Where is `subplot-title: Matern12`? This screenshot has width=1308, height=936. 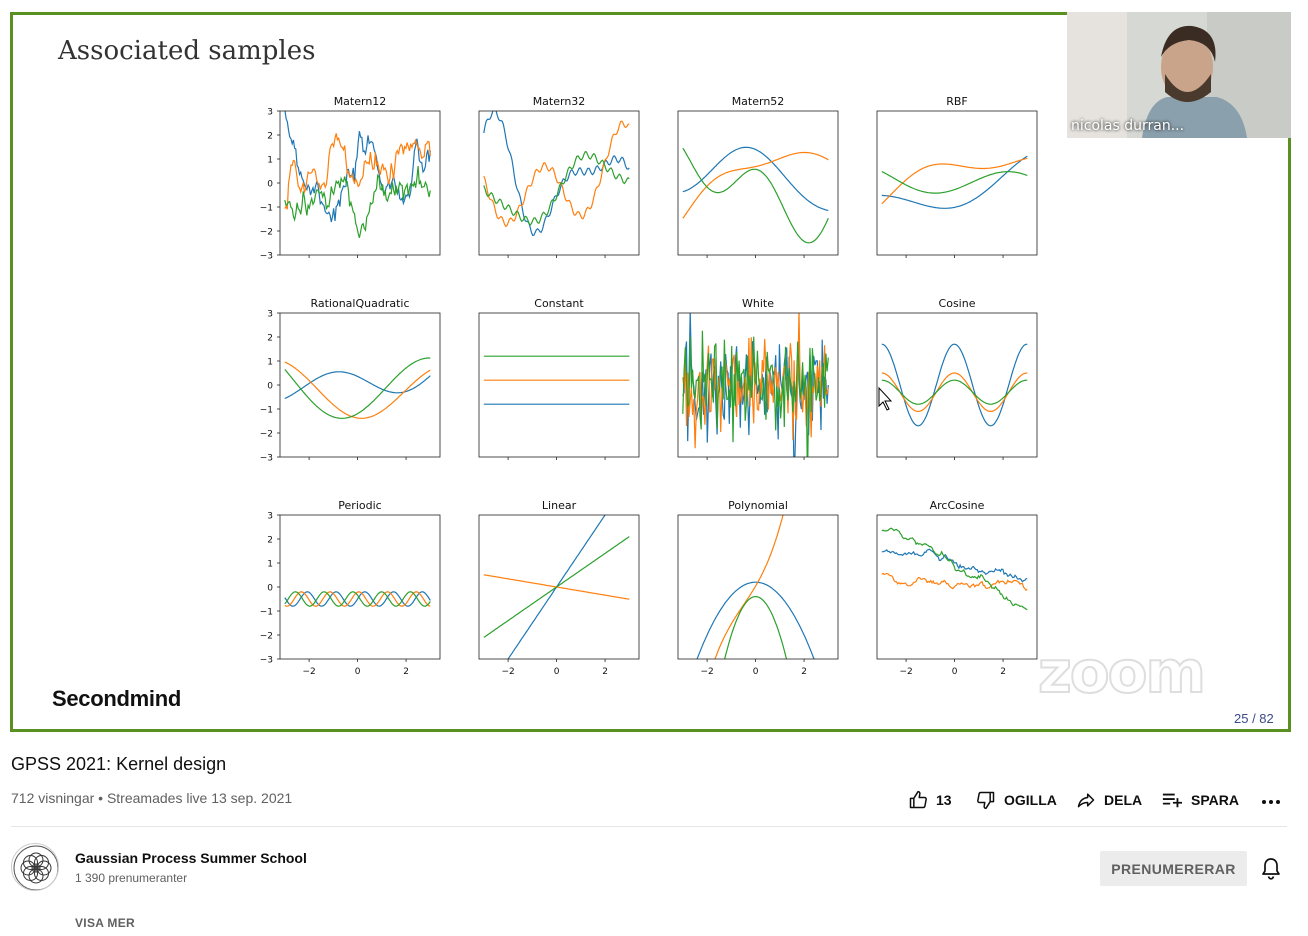 subplot-title: Matern12 is located at coordinates (360, 101).